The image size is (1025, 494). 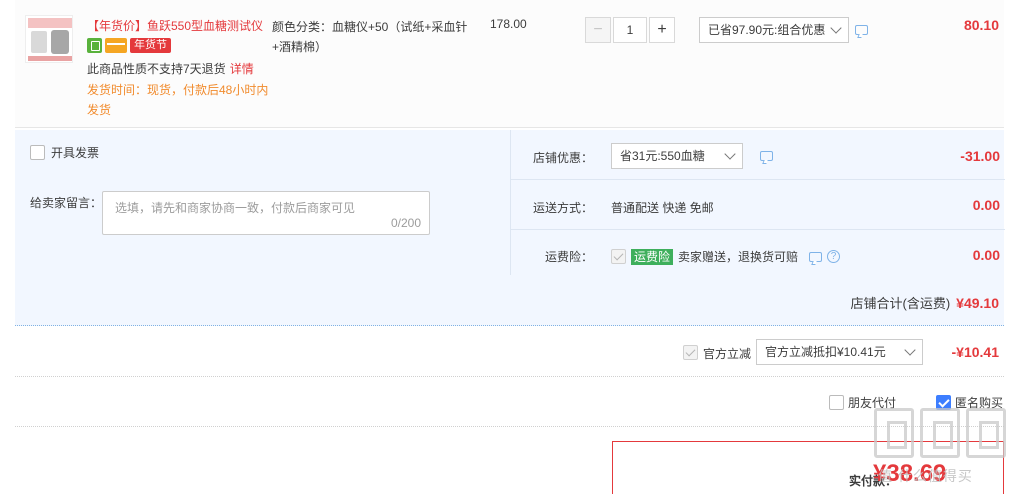 What do you see at coordinates (568, 257) in the screenshot?
I see `insurance-label: 运费险：` at bounding box center [568, 257].